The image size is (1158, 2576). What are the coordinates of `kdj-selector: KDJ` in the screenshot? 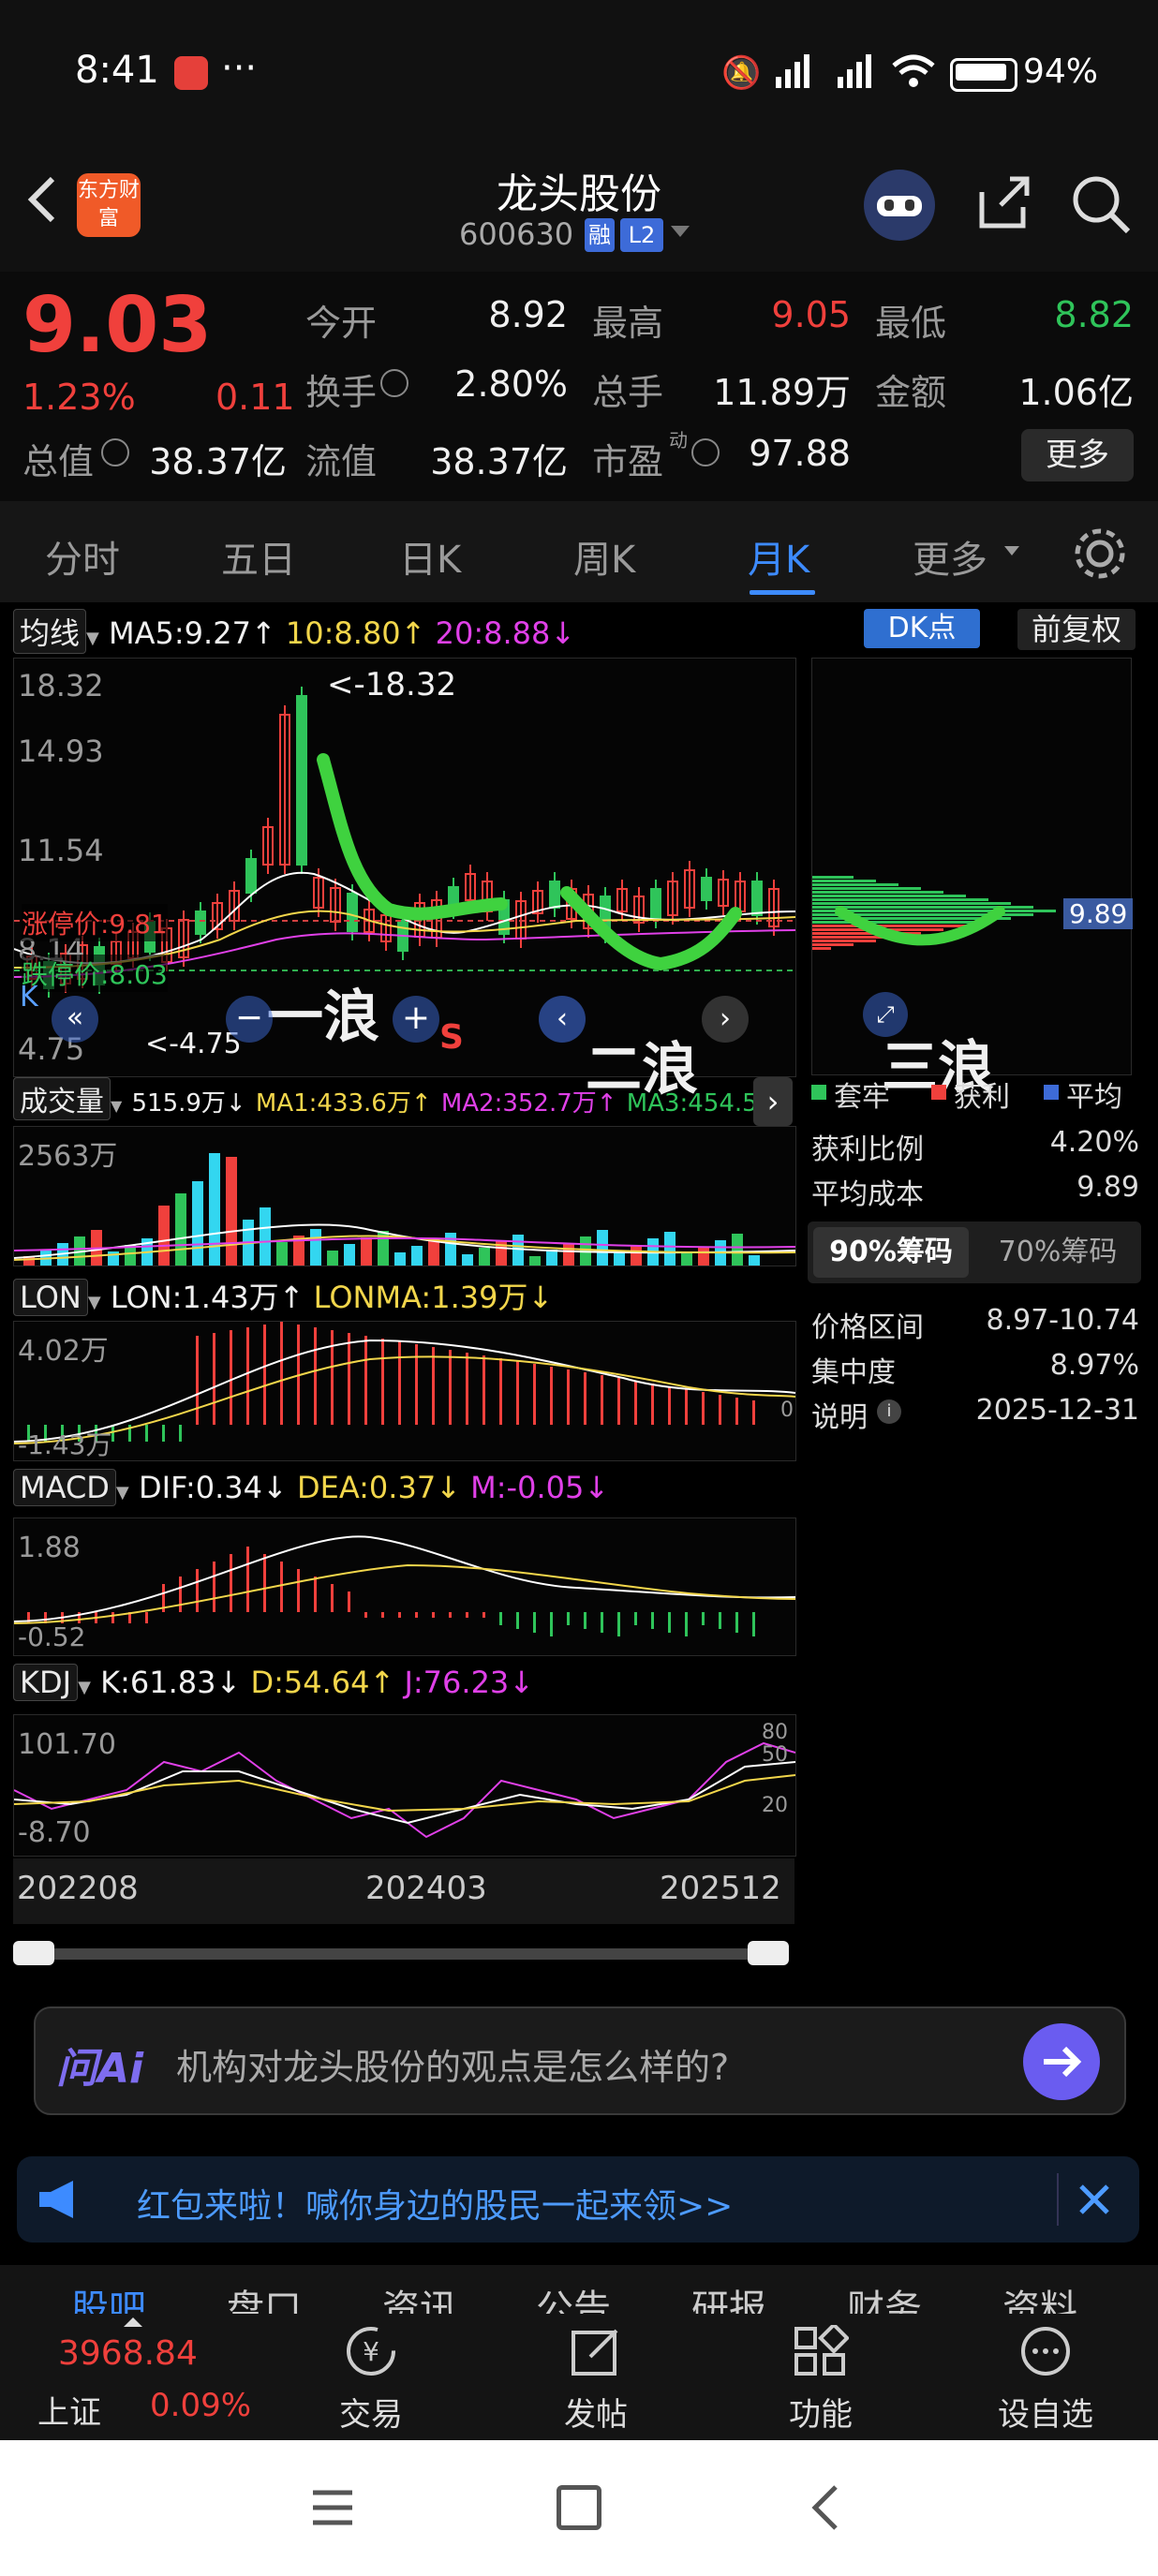 It's located at (46, 1683).